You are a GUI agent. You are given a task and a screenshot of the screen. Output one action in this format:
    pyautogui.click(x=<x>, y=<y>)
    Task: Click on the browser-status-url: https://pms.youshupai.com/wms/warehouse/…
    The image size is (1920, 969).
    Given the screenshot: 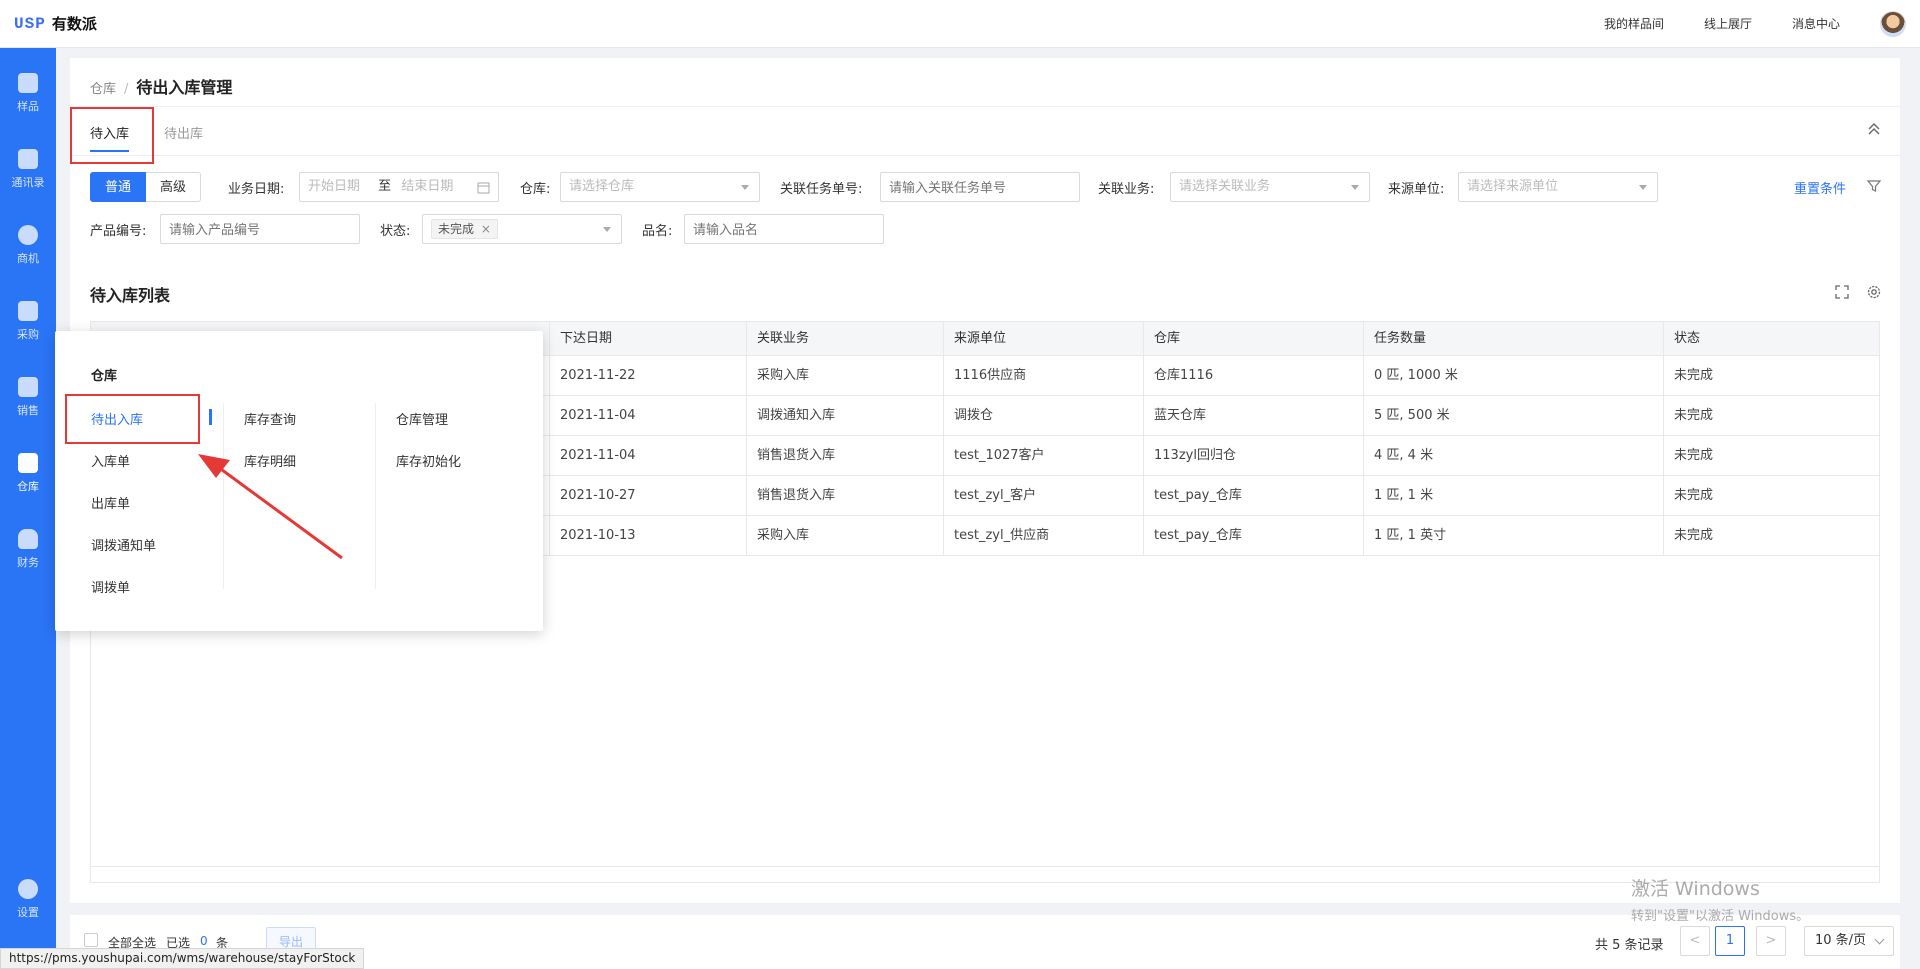 What is the action you would take?
    pyautogui.click(x=182, y=958)
    